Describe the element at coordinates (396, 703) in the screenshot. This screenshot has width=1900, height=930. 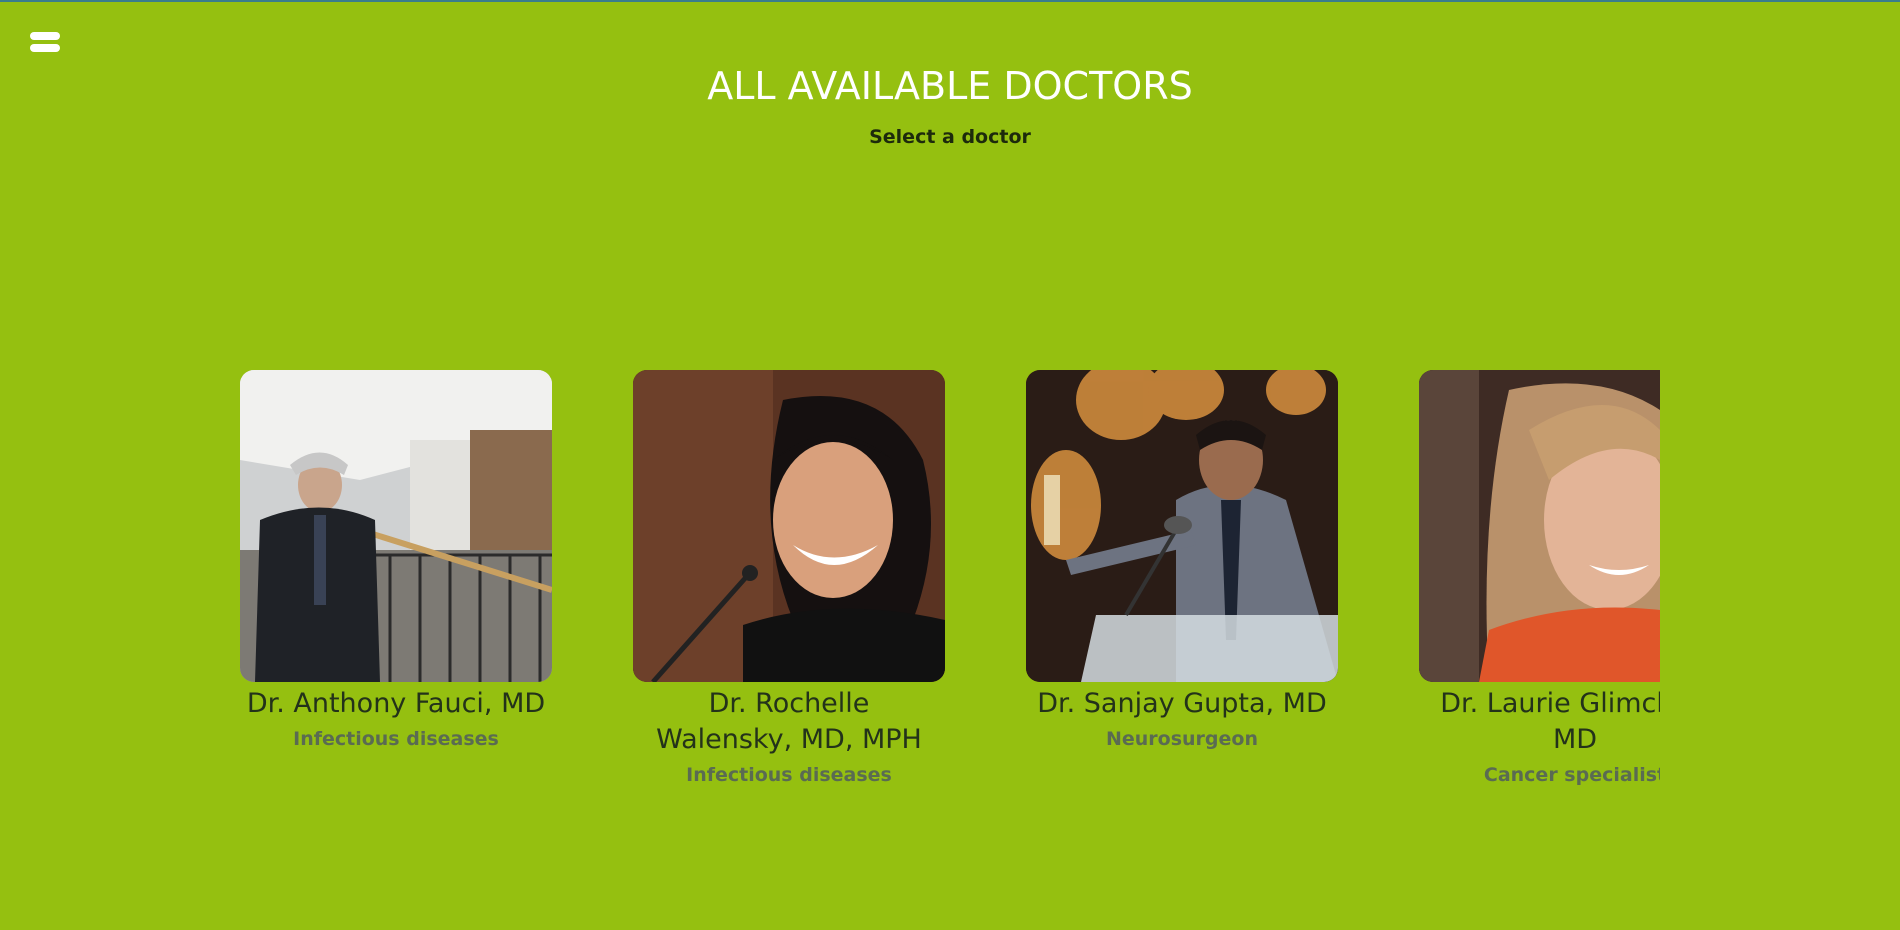
I see `doctor-name: Dr. Anthony Fauci, MD` at that location.